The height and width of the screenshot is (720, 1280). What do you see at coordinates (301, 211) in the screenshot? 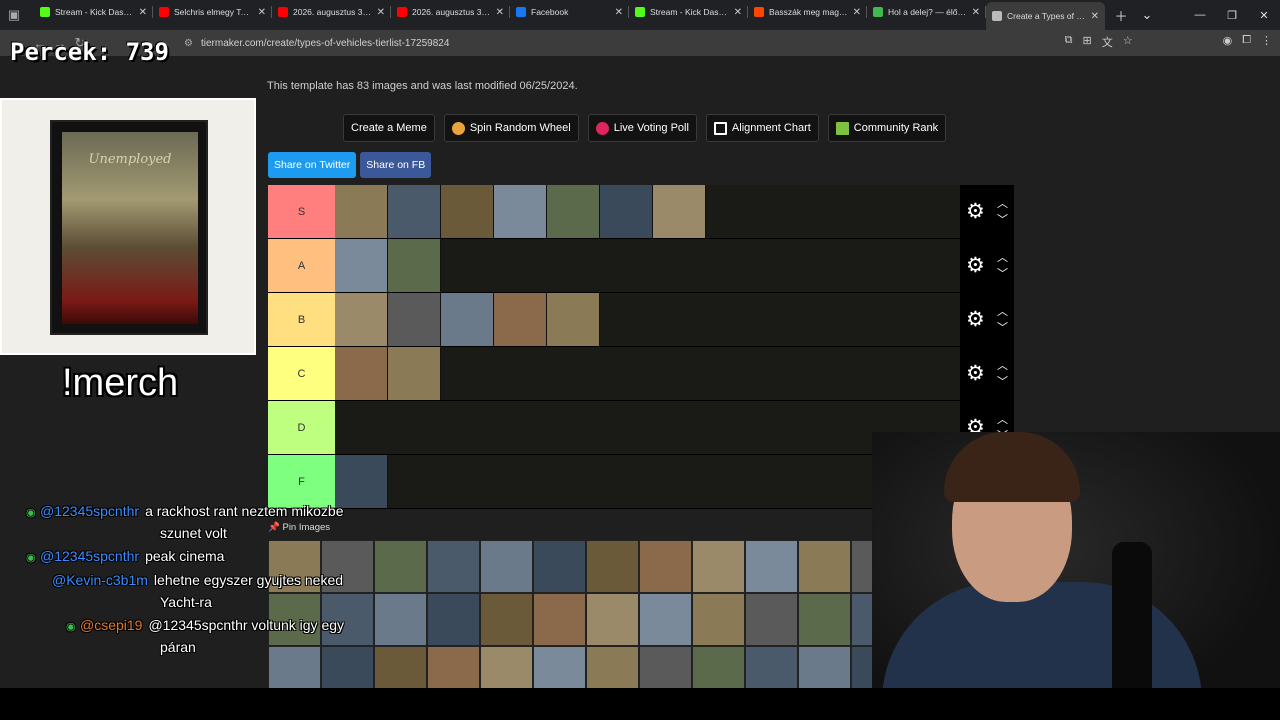
I see `tier-label: S` at bounding box center [301, 211].